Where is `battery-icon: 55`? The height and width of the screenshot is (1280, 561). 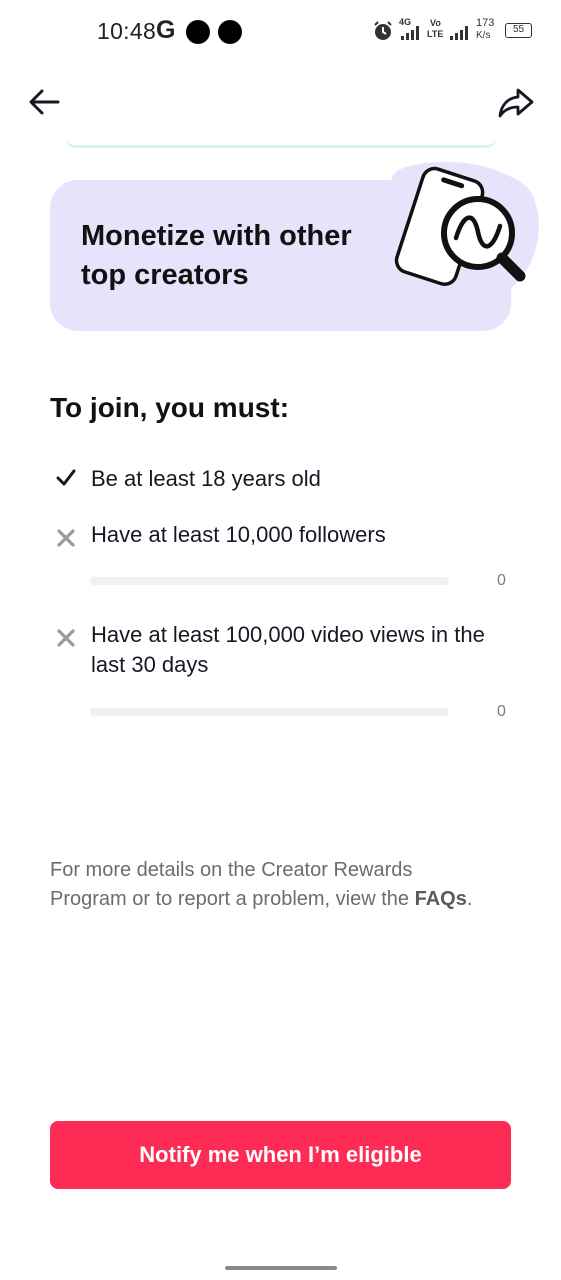 battery-icon: 55 is located at coordinates (518, 30).